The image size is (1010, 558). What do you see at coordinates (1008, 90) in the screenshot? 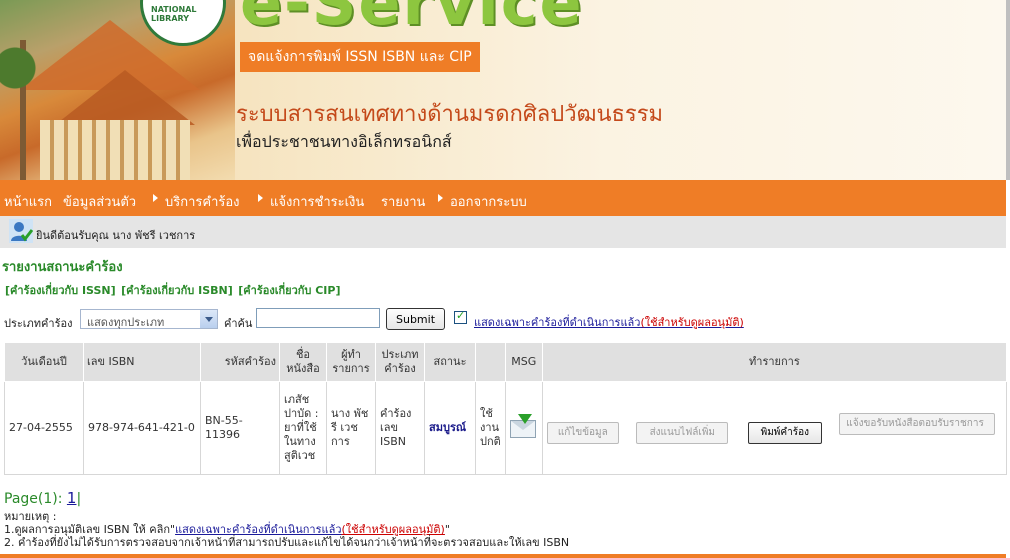
I see `scrollbar-edge` at bounding box center [1008, 90].